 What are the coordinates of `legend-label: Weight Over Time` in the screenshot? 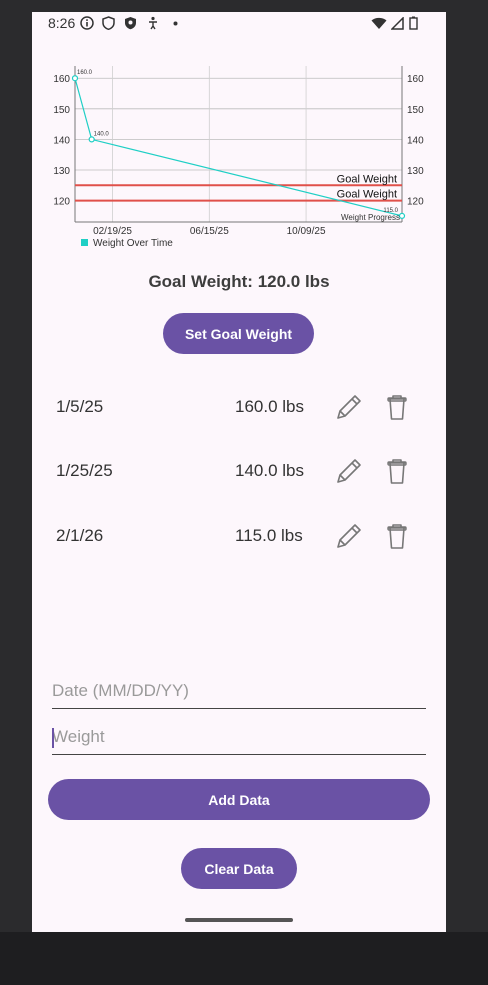 It's located at (133, 243).